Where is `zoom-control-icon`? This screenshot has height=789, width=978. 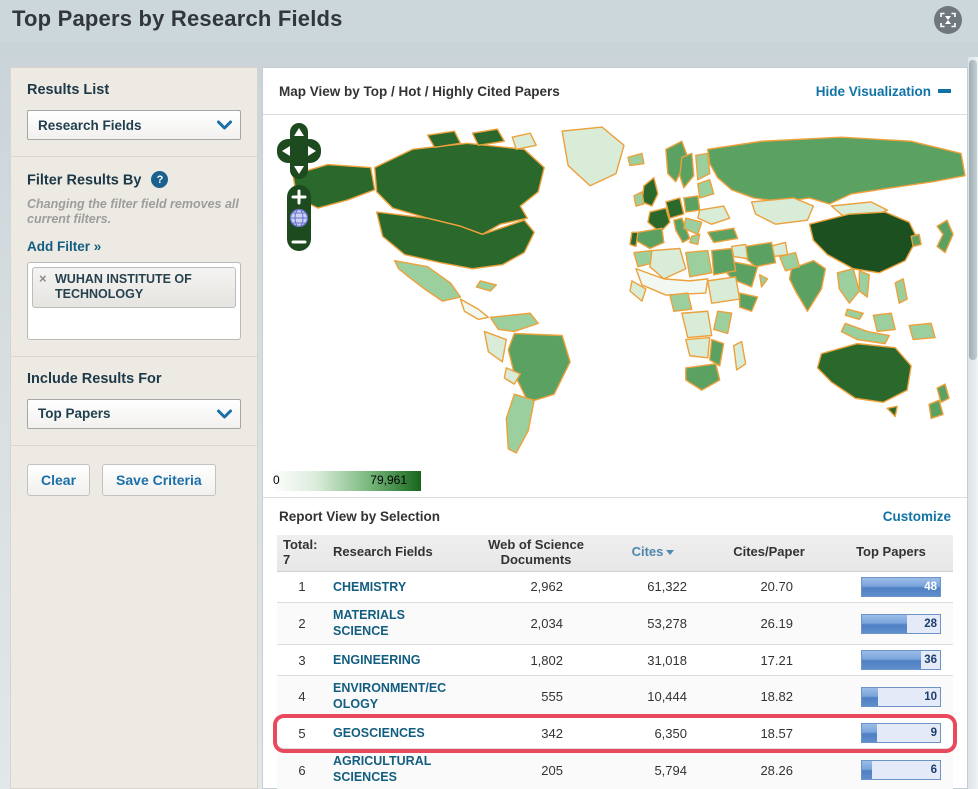
zoom-control-icon is located at coordinates (299, 218).